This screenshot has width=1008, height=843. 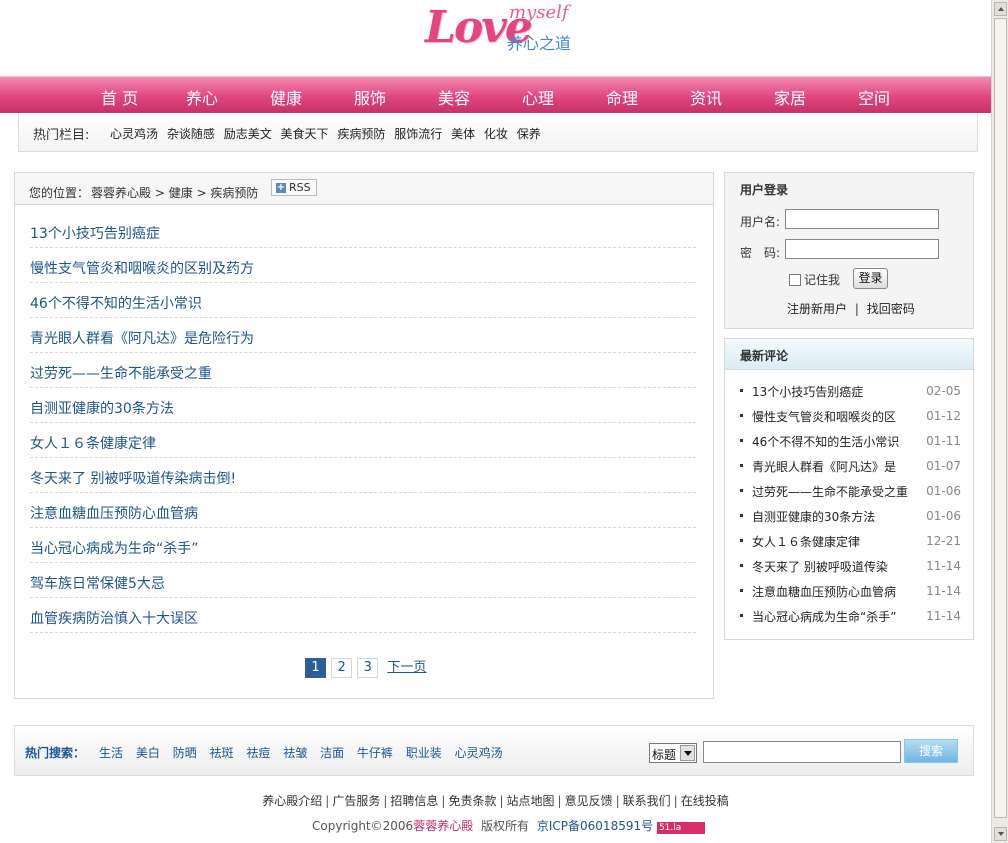 What do you see at coordinates (595, 826) in the screenshot?
I see `icp-link: 京ICP备06018591号` at bounding box center [595, 826].